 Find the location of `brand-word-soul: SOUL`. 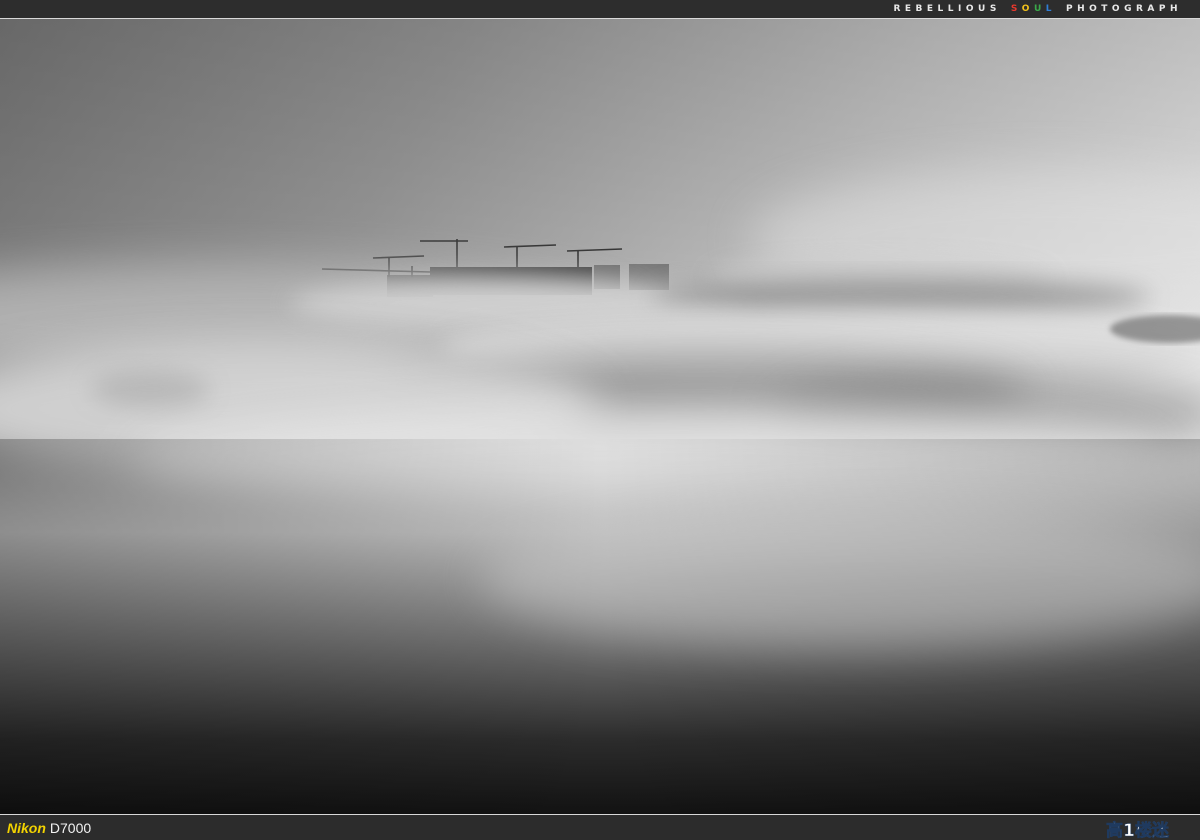

brand-word-soul: SOUL is located at coordinates (1033, 9).